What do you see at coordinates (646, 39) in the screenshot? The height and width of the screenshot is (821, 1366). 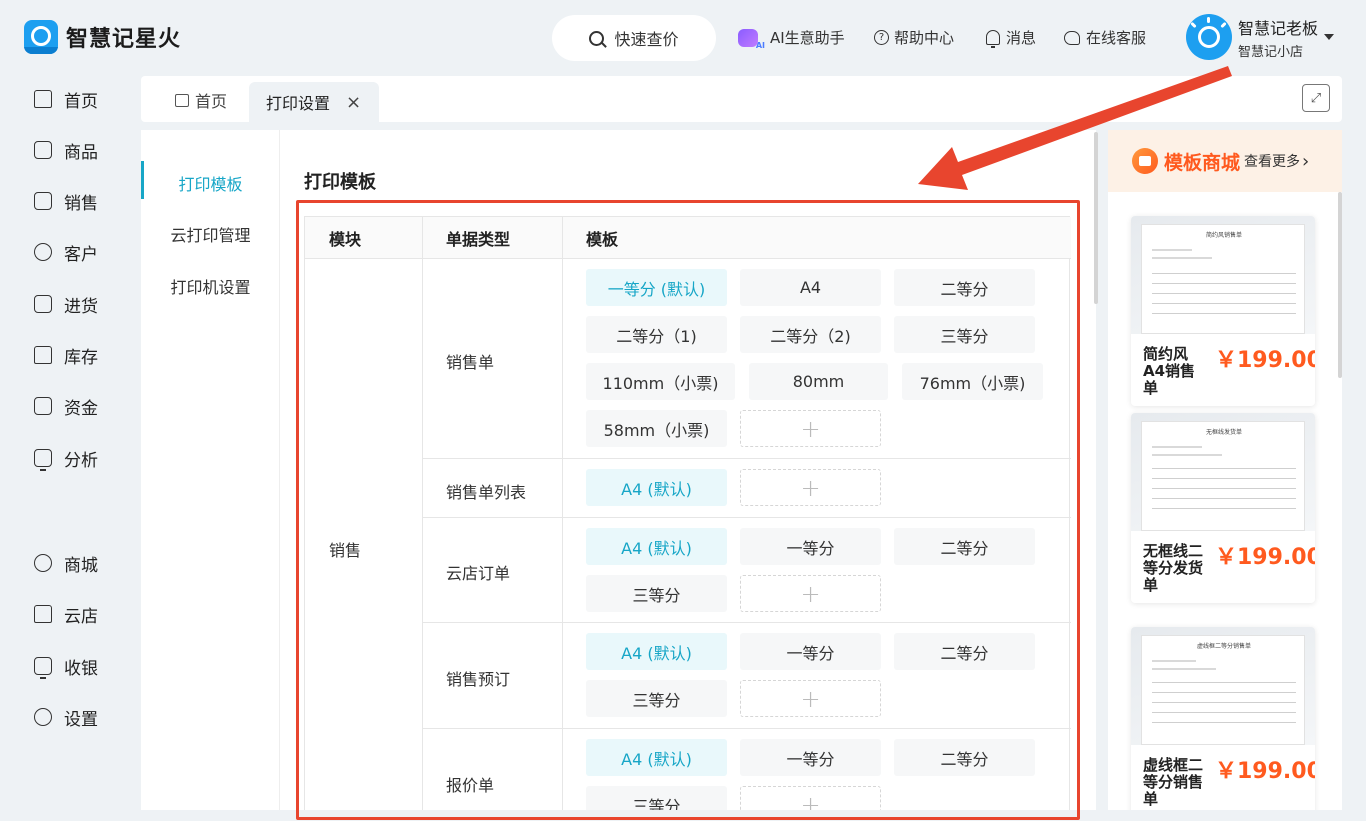 I see `quick-search-label: 快速查价` at bounding box center [646, 39].